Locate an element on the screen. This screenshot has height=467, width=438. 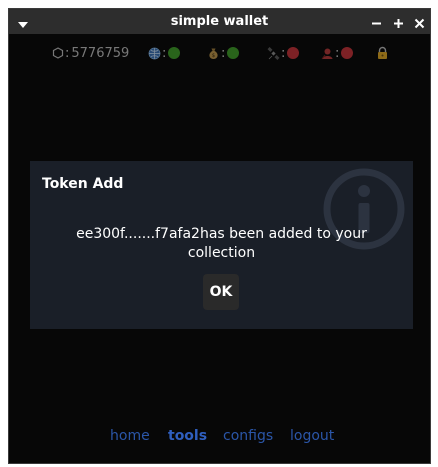
ok-button: OK is located at coordinates (221, 292).